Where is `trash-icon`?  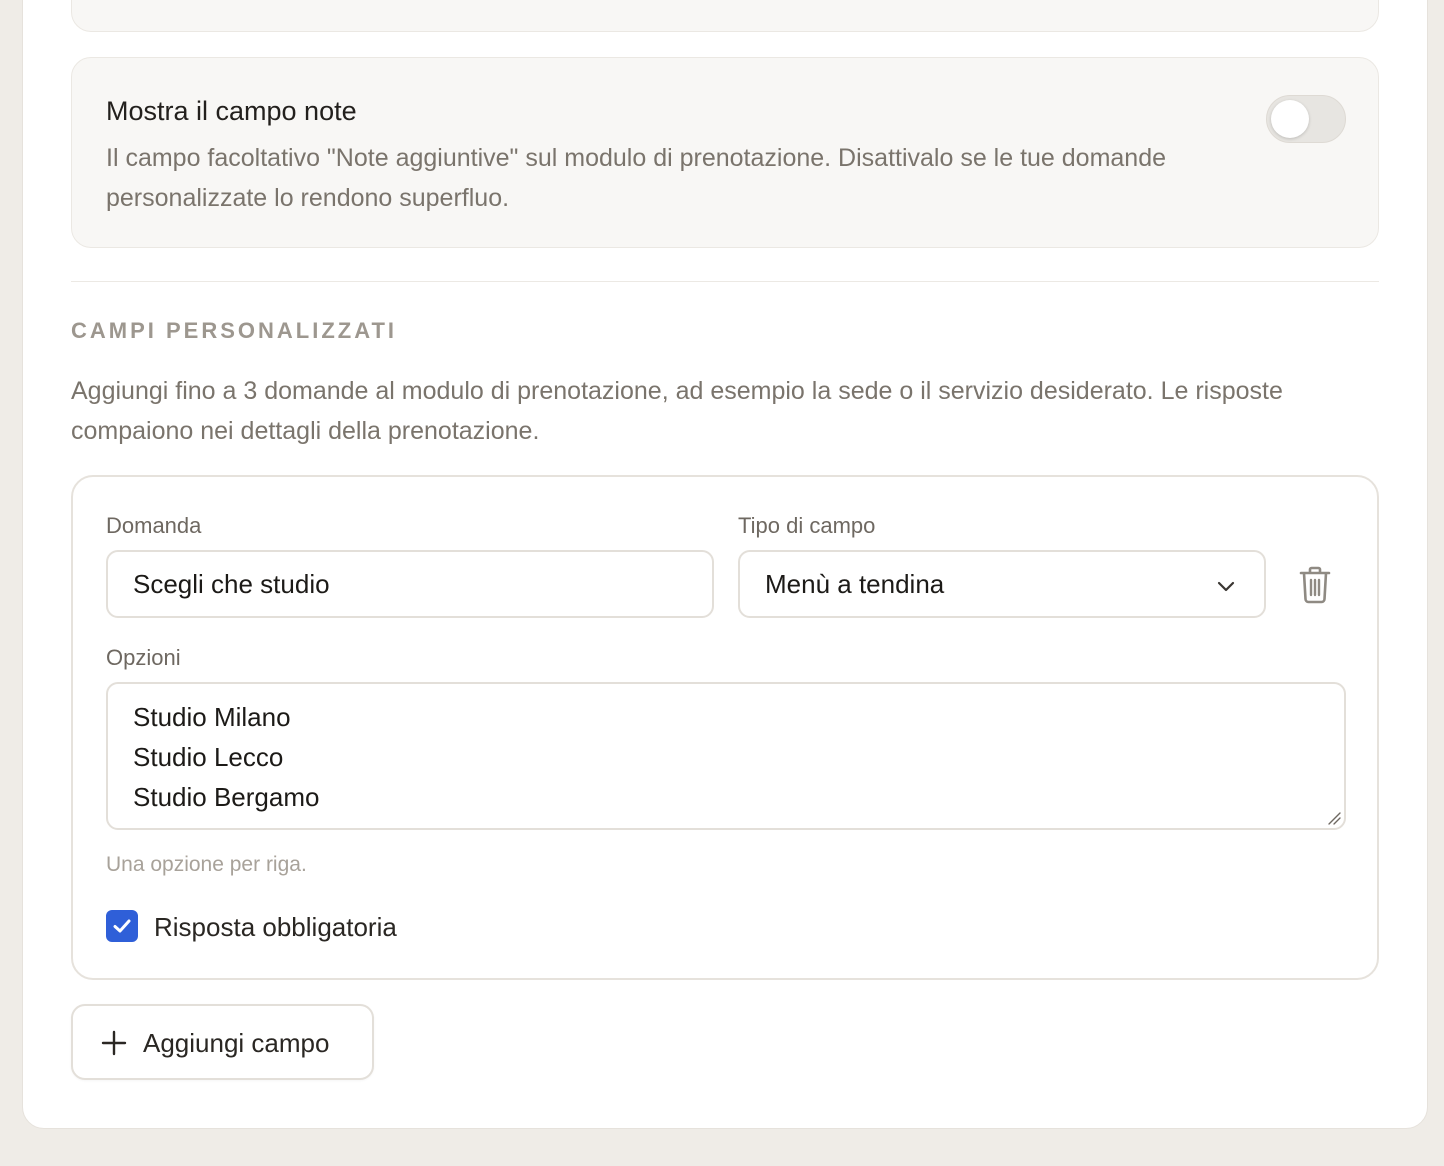 trash-icon is located at coordinates (1315, 585).